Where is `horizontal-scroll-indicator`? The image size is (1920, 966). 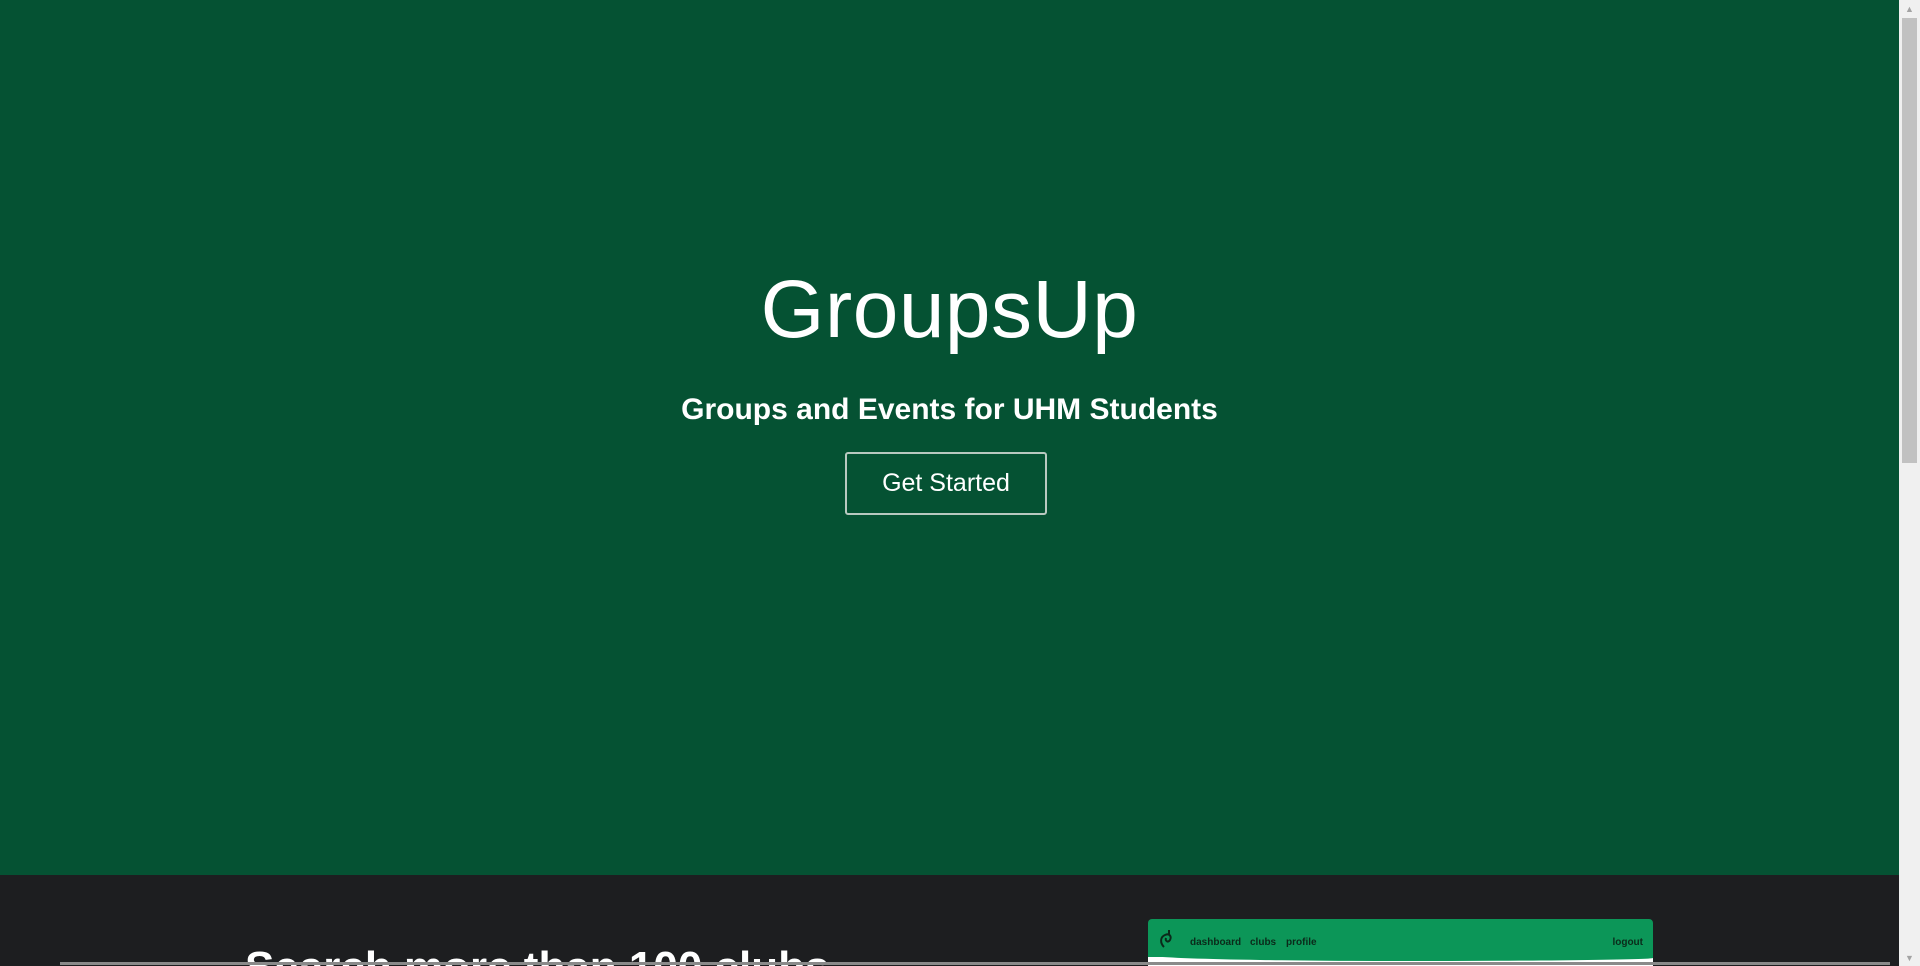 horizontal-scroll-indicator is located at coordinates (975, 963).